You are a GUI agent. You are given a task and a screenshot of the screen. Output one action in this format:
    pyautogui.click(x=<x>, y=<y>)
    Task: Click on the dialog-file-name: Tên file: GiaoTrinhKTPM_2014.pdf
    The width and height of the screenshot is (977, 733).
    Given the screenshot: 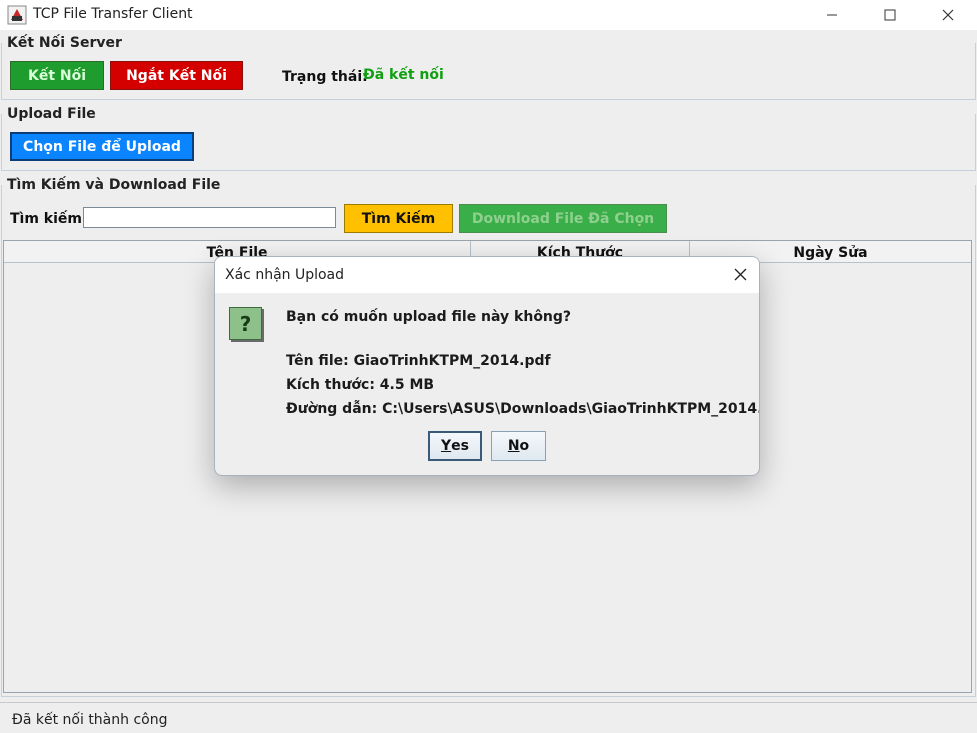 What is the action you would take?
    pyautogui.click(x=418, y=361)
    